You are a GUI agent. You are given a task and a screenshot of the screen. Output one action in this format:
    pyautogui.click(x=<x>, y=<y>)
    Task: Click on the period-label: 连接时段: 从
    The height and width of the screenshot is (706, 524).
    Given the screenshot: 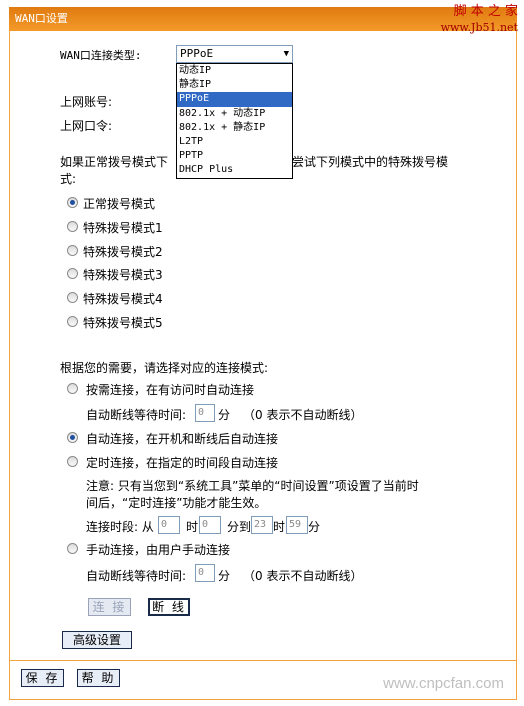 What is the action you would take?
    pyautogui.click(x=120, y=527)
    